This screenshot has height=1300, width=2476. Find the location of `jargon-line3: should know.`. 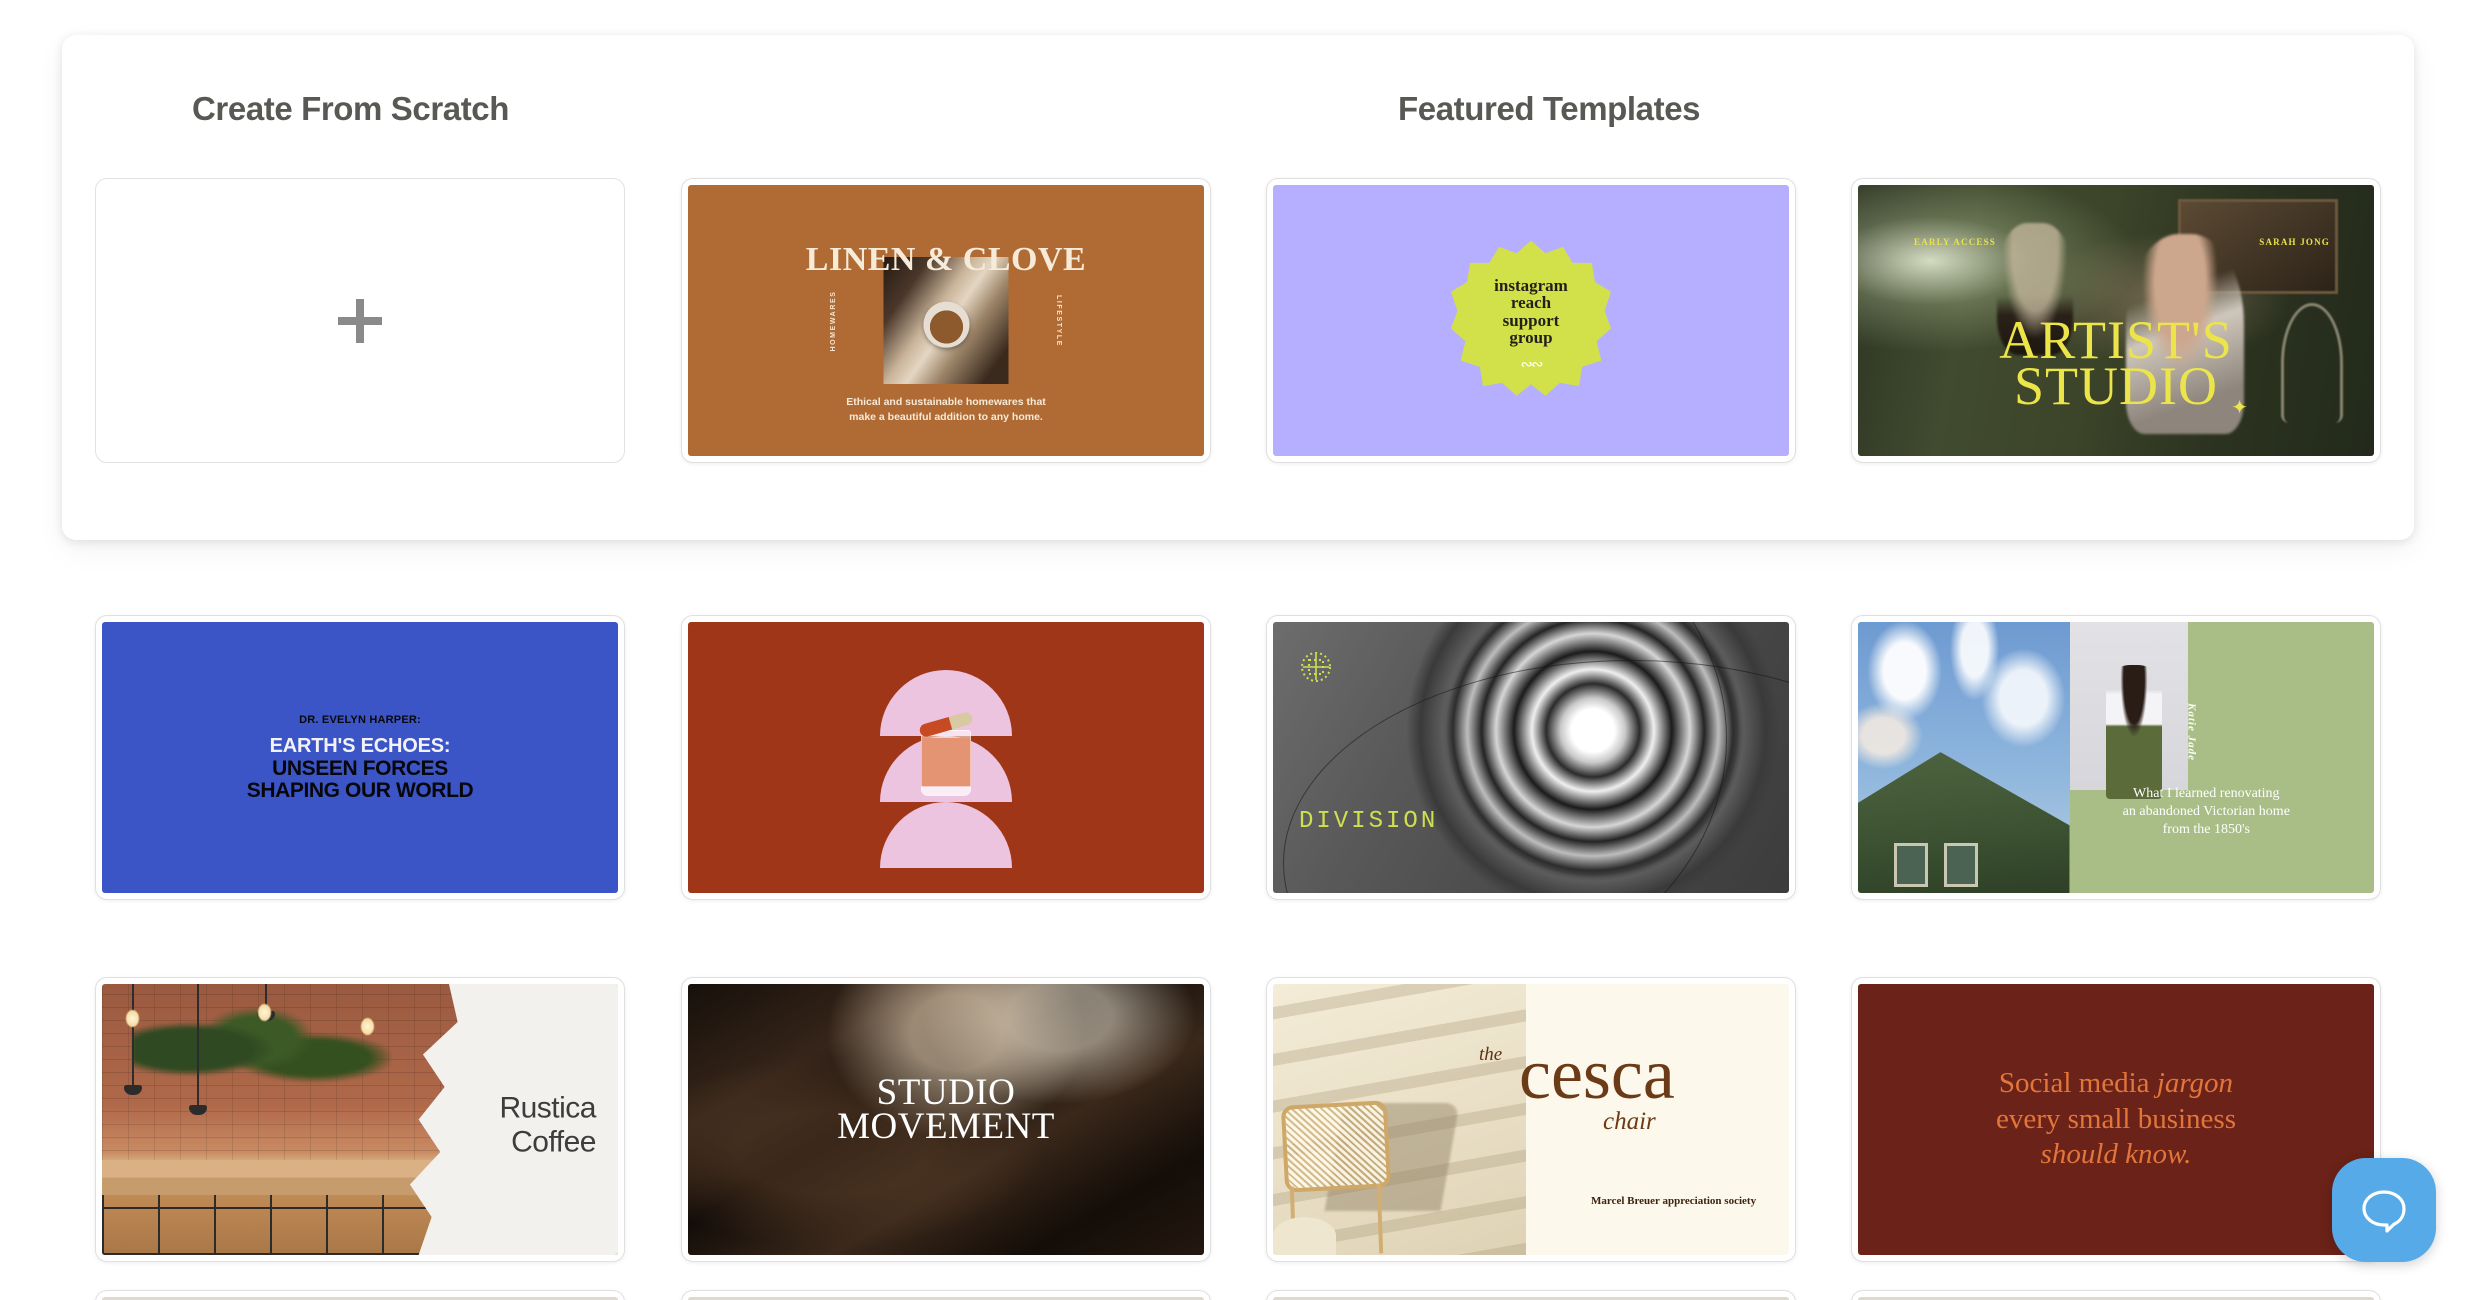

jargon-line3: should know. is located at coordinates (2116, 1154).